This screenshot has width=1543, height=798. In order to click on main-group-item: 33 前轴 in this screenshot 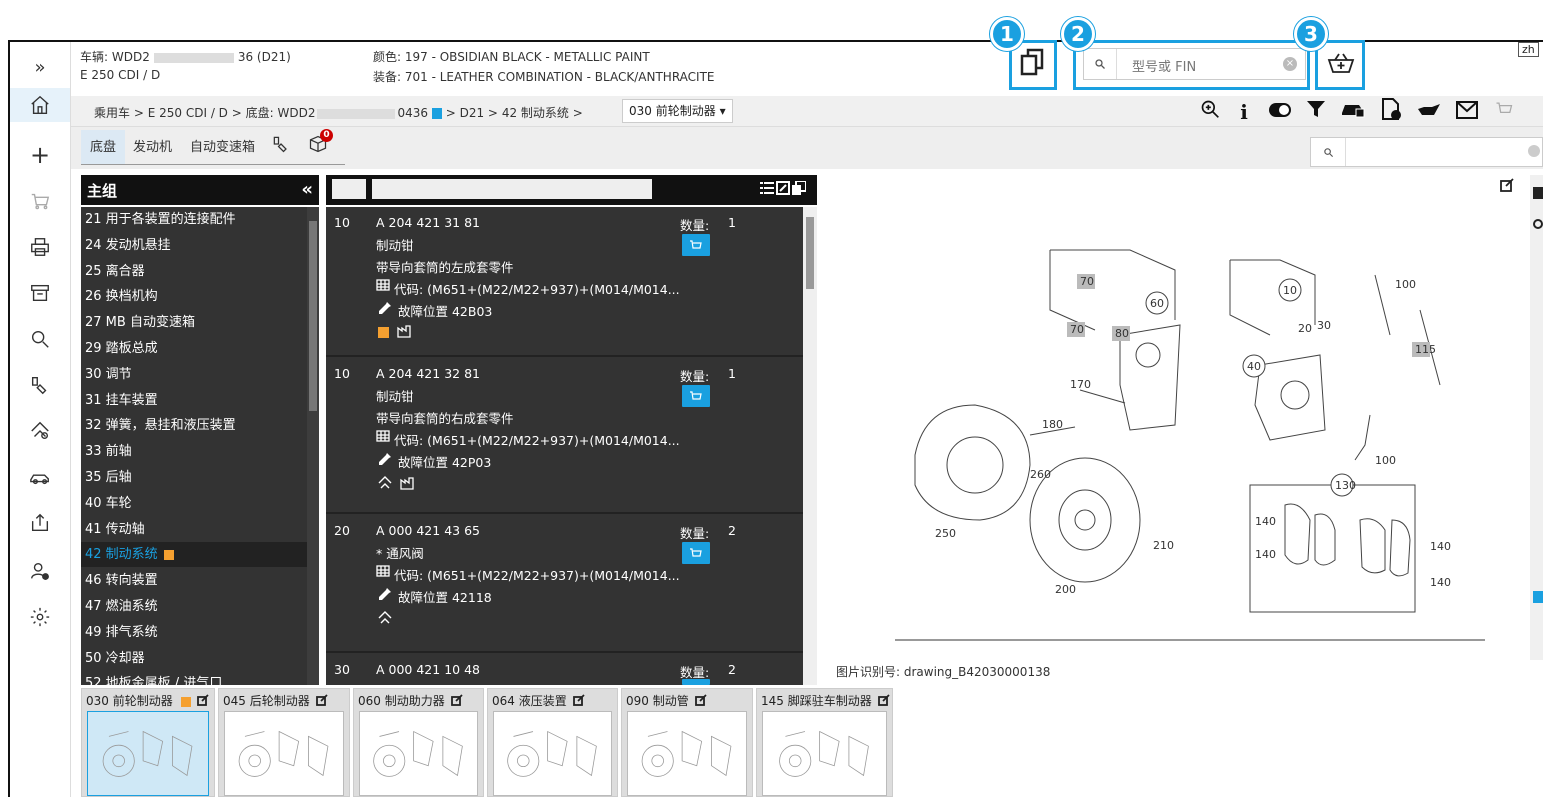, I will do `click(196, 451)`.